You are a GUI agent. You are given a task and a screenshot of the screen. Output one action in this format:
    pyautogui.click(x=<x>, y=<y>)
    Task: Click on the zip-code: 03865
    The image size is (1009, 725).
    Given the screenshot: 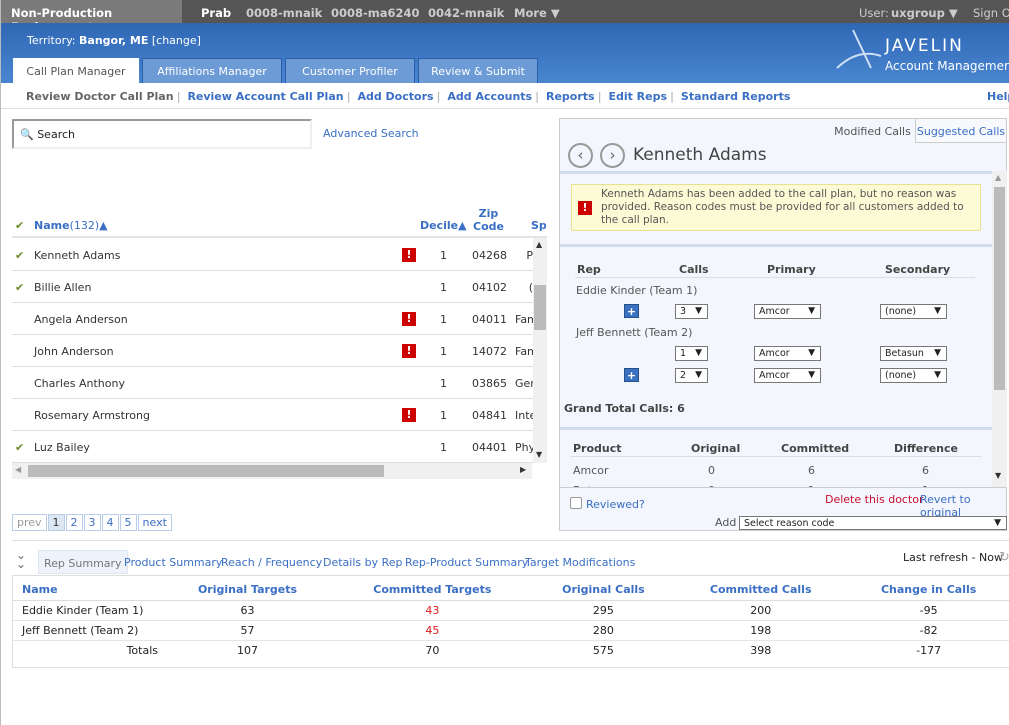 What is the action you would take?
    pyautogui.click(x=489, y=383)
    